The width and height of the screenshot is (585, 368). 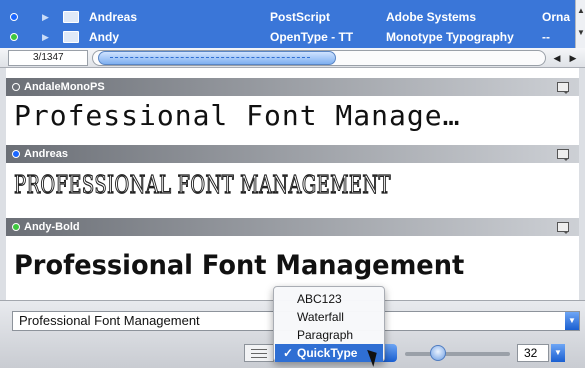 I want to click on menu-item-paragraph: Paragraph, so click(x=329, y=335).